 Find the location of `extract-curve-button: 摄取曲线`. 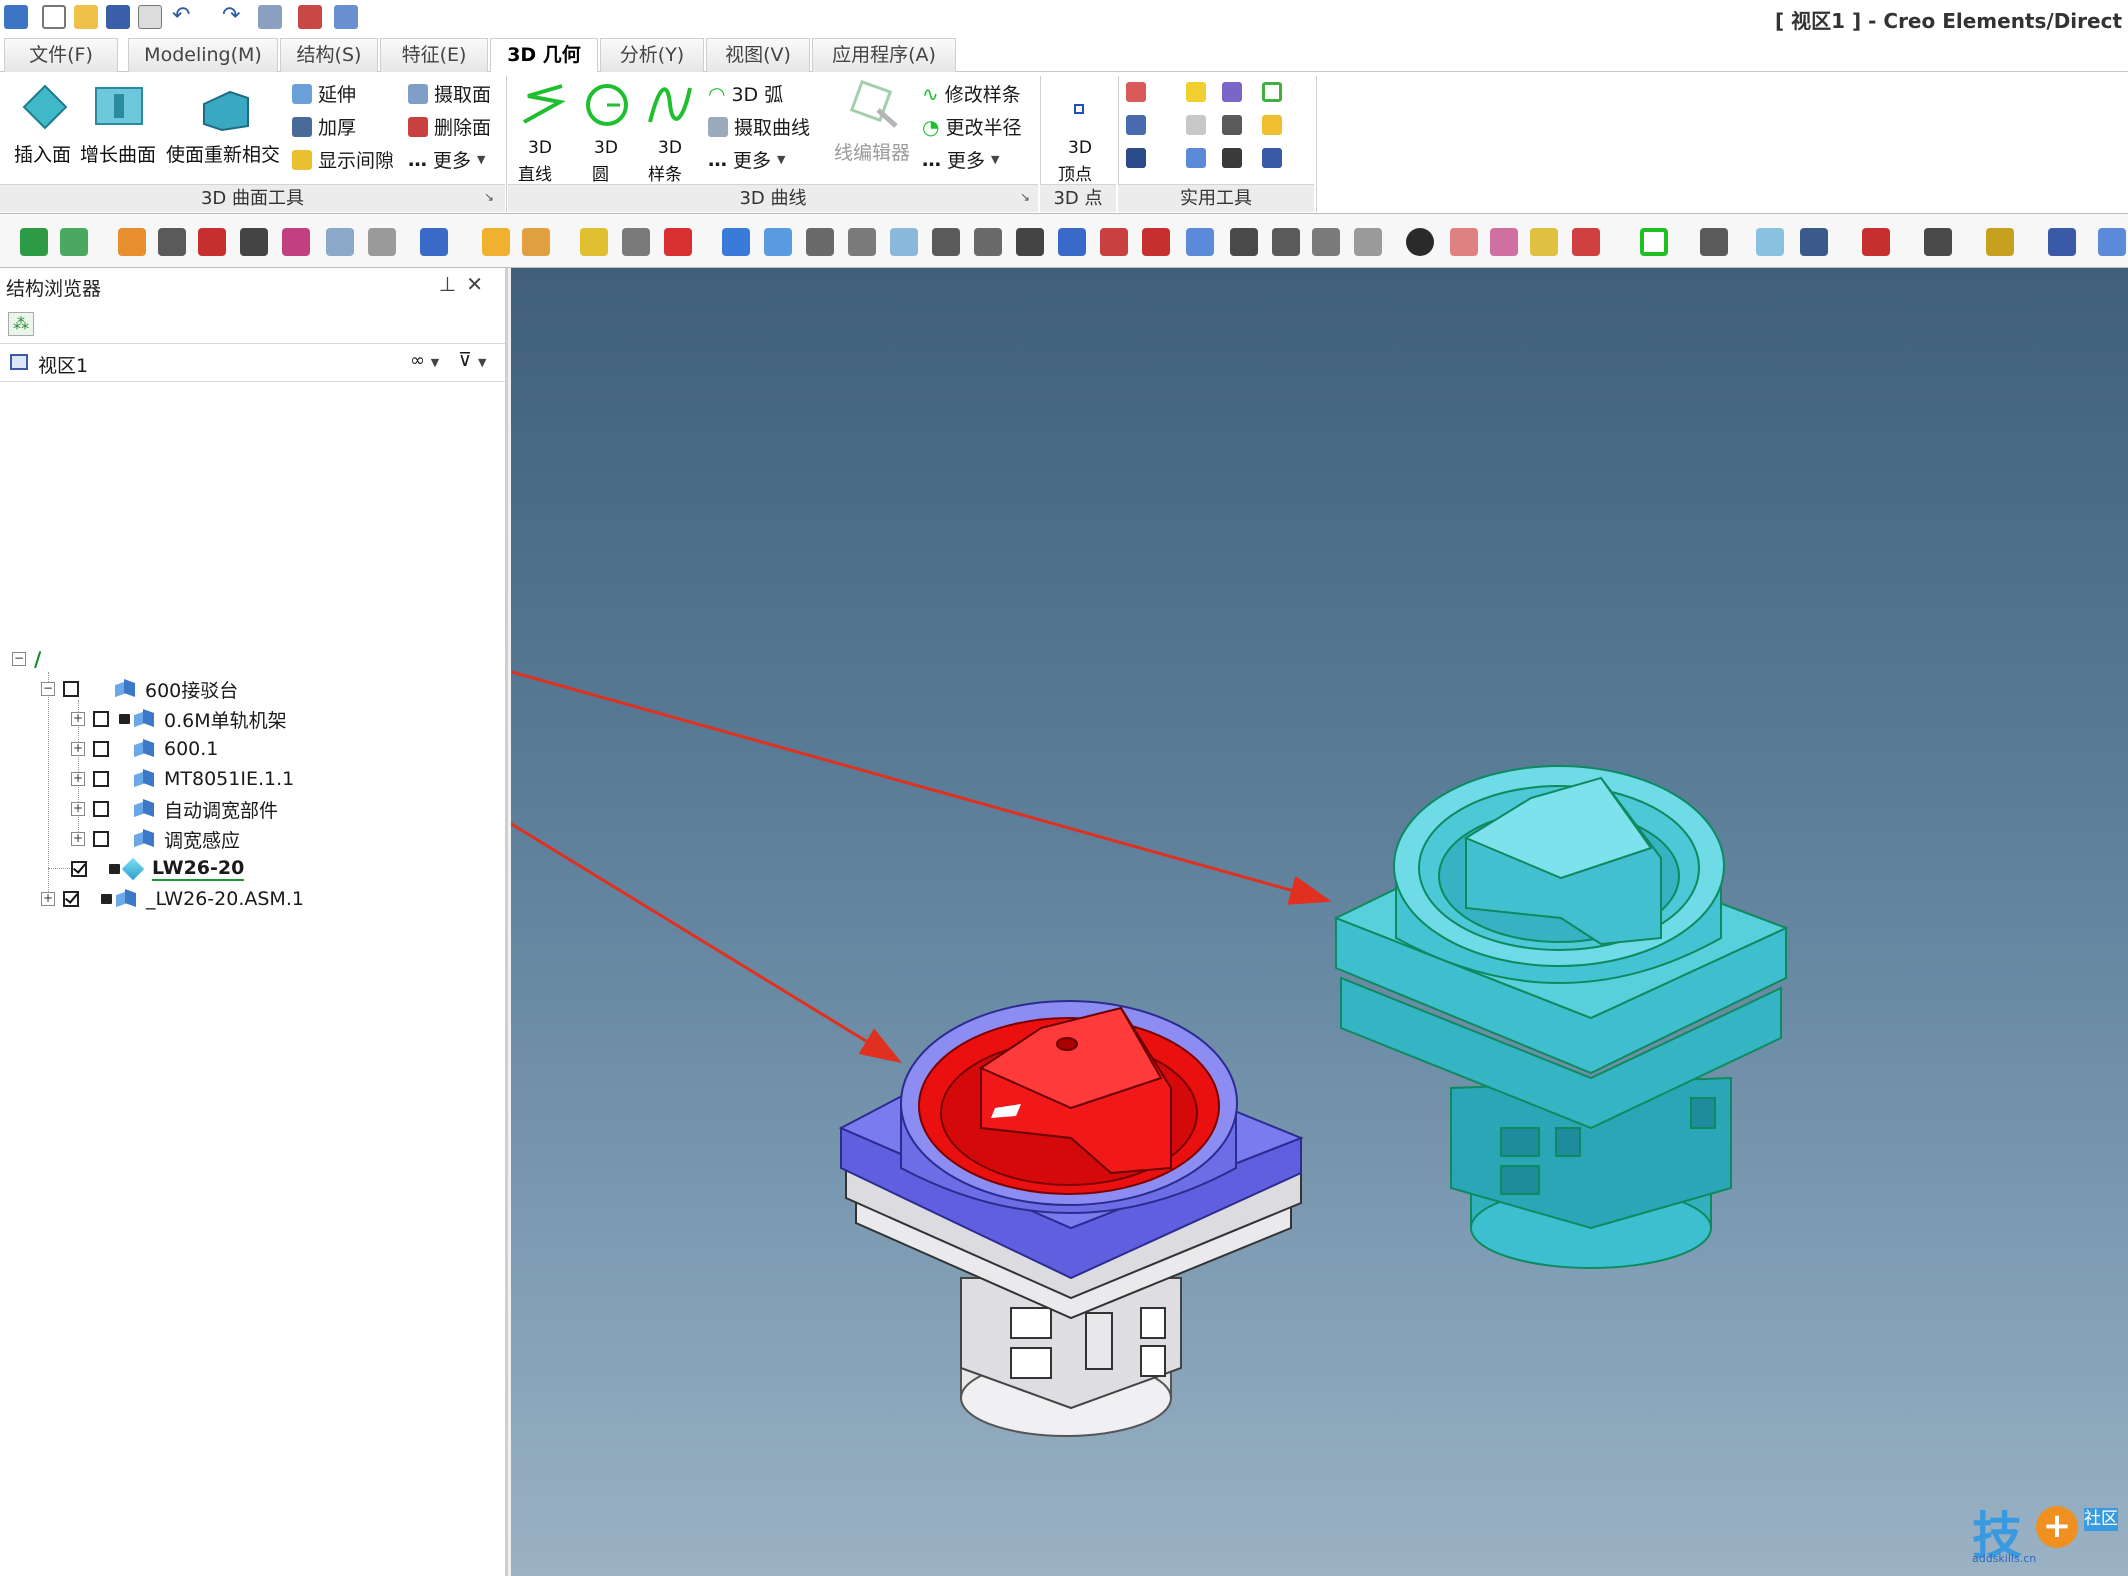

extract-curve-button: 摄取曲线 is located at coordinates (759, 126).